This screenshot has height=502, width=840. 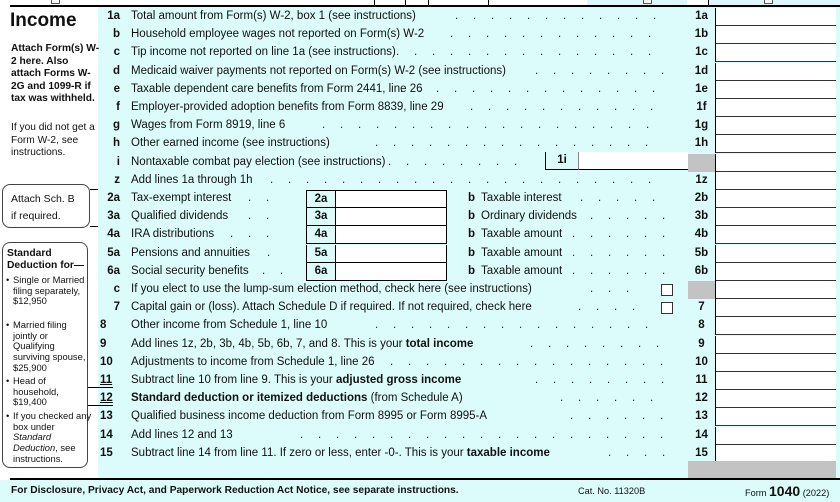 What do you see at coordinates (229, 325) in the screenshot?
I see `line-description: Other income from Schedule 1, line 10` at bounding box center [229, 325].